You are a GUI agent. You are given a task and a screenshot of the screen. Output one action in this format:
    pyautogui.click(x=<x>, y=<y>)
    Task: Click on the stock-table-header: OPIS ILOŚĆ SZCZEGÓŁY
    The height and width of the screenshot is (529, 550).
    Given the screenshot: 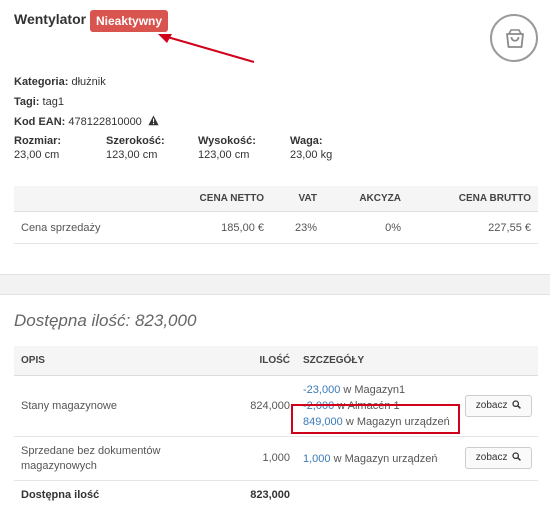 What is the action you would take?
    pyautogui.click(x=276, y=361)
    